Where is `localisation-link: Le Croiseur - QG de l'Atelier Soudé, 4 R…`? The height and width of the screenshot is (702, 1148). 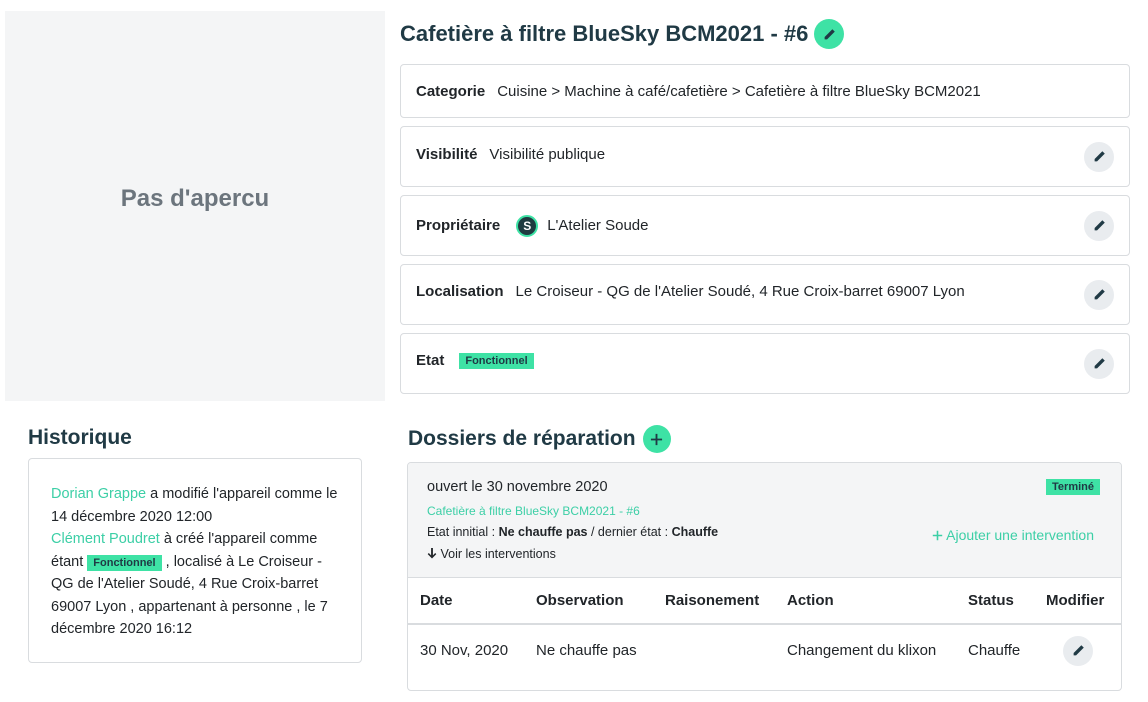
localisation-link: Le Croiseur - QG de l'Atelier Soudé, 4 R… is located at coordinates (740, 291).